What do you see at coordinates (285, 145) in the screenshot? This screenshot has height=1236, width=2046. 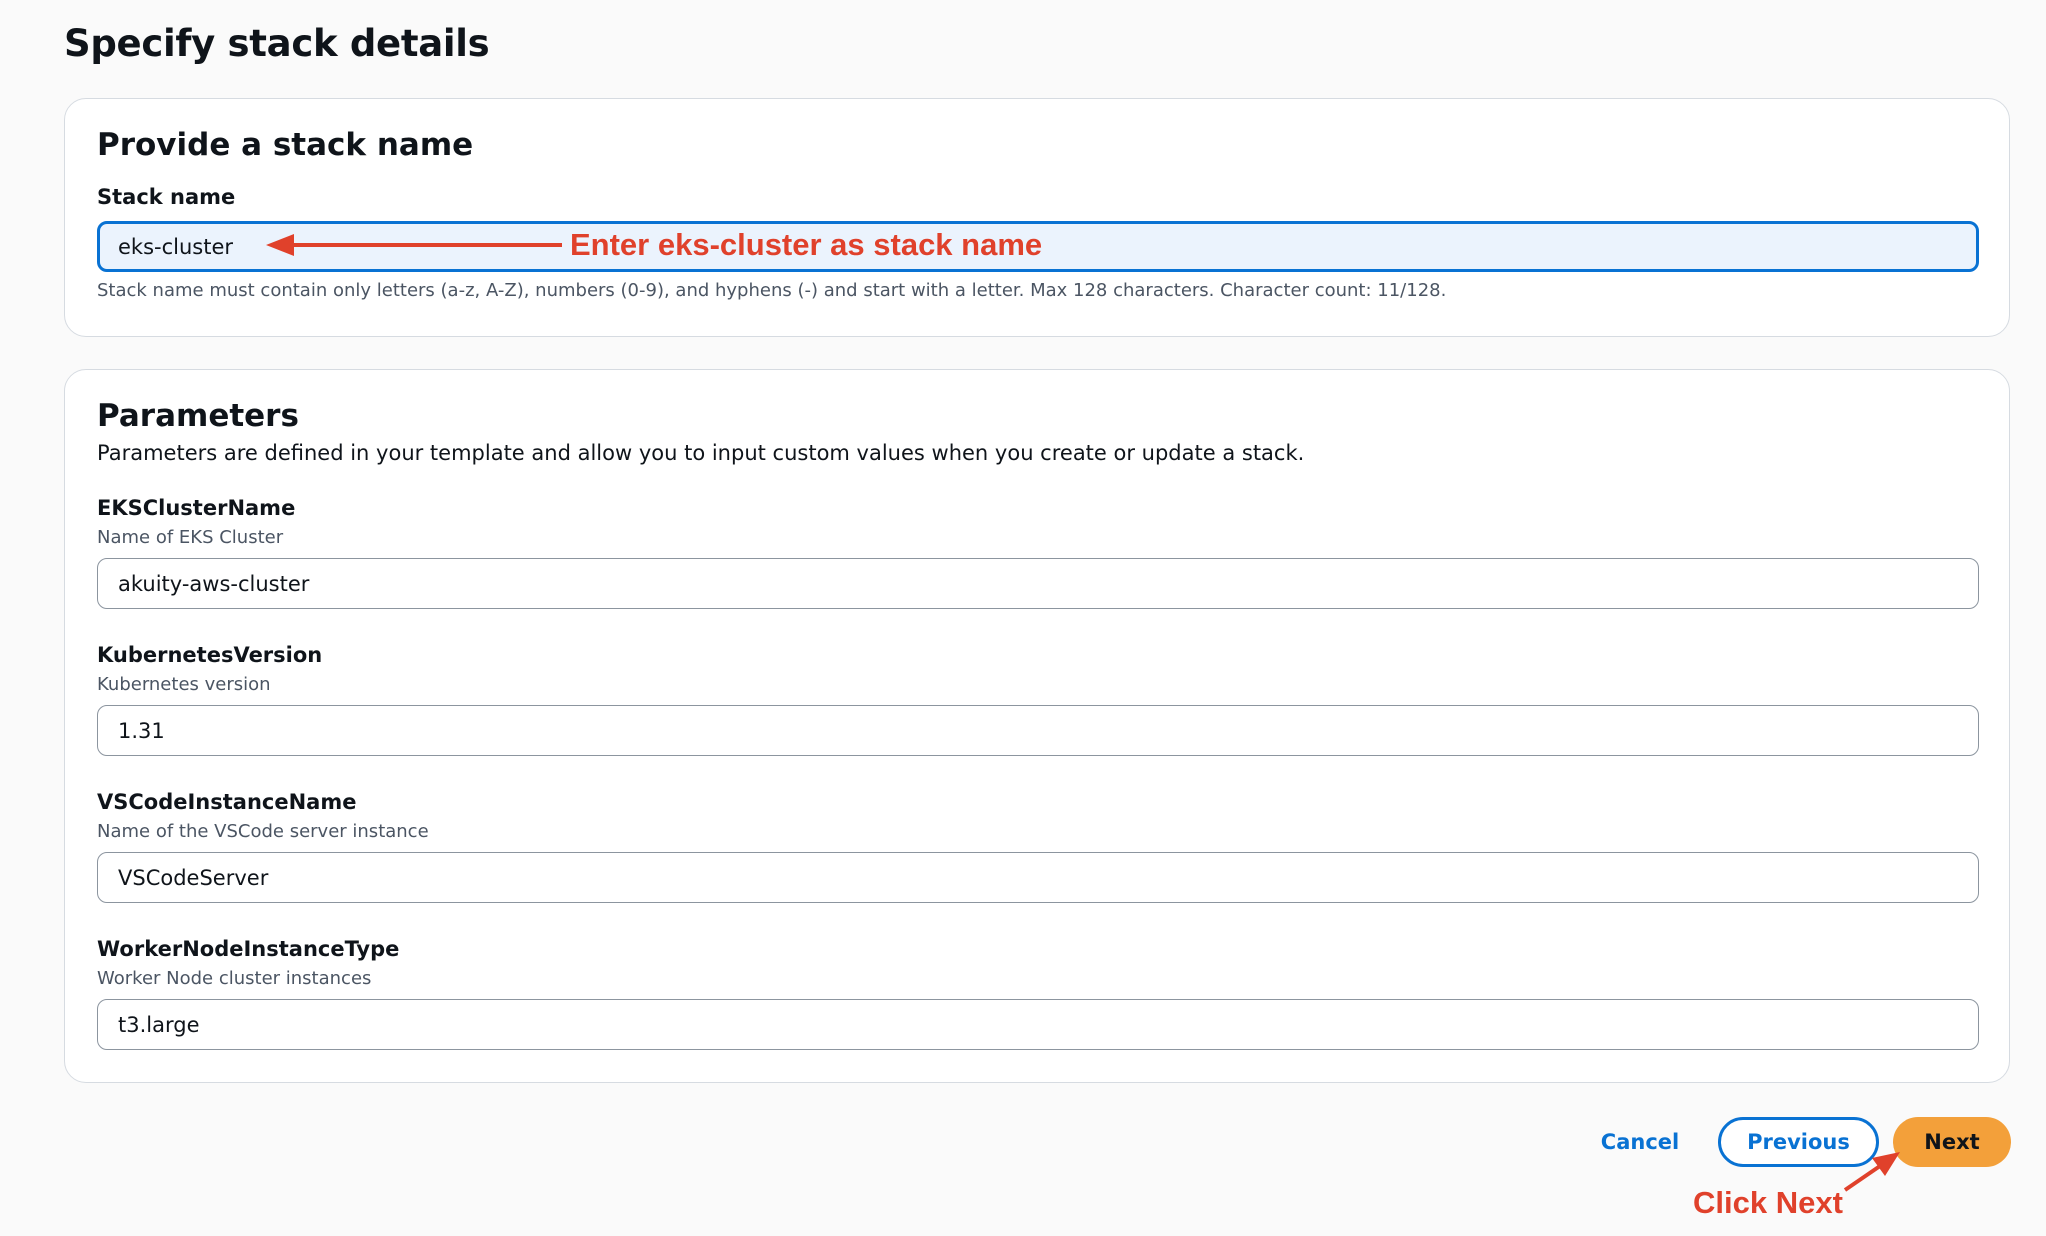 I see `stack-name-heading: Provide a stack name` at bounding box center [285, 145].